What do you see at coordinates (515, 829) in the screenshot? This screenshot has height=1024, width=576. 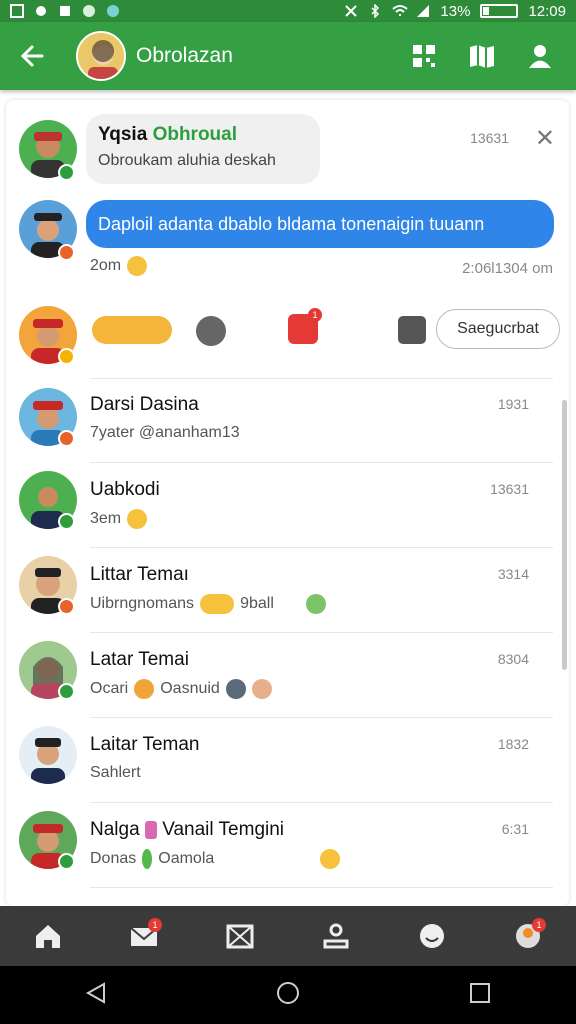 I see `chat-time: 6:31` at bounding box center [515, 829].